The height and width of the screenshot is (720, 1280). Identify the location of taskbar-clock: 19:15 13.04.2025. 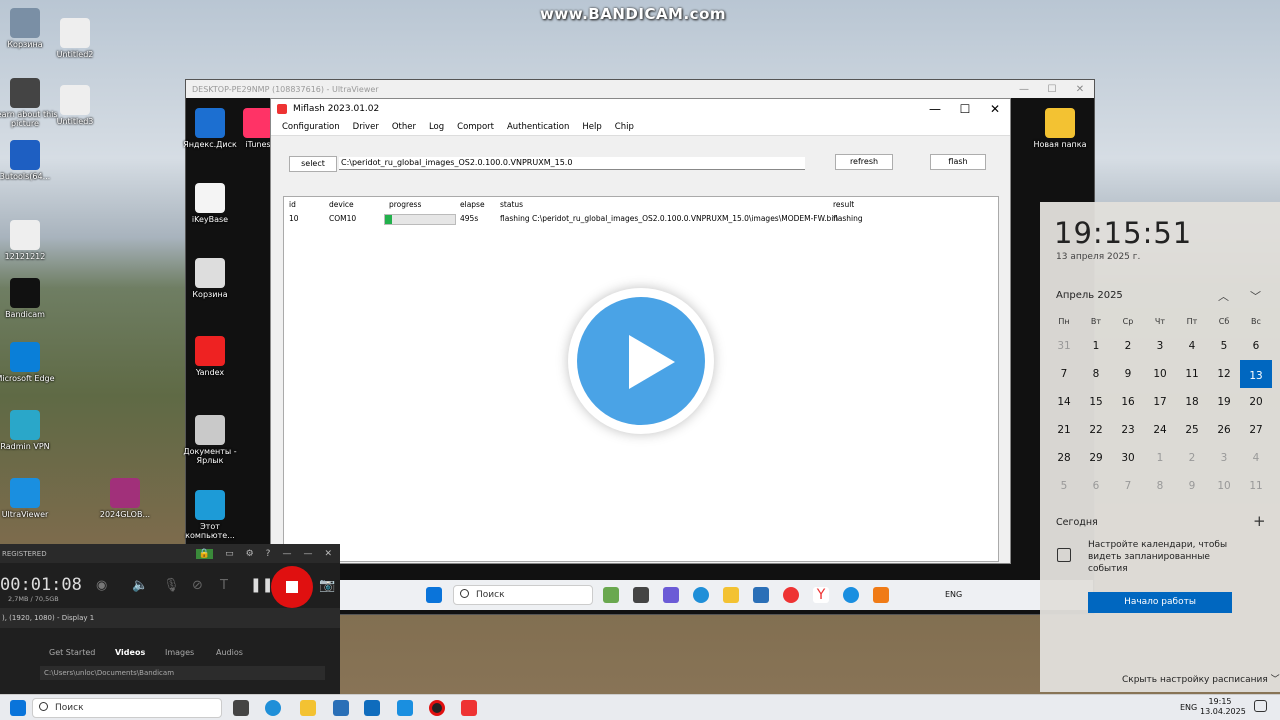
(1223, 707).